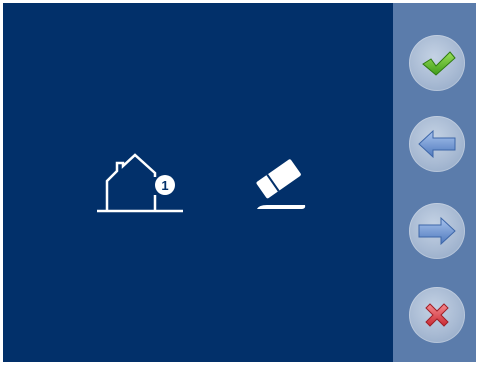 The width and height of the screenshot is (479, 365). I want to click on home-badge-number: 1, so click(164, 185).